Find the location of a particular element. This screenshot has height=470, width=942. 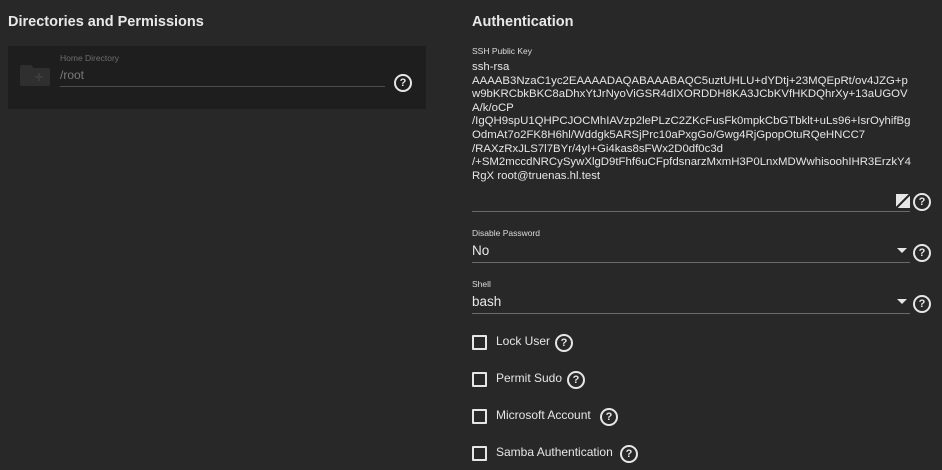

samba-authentication-label: Samba Authentication is located at coordinates (554, 452).